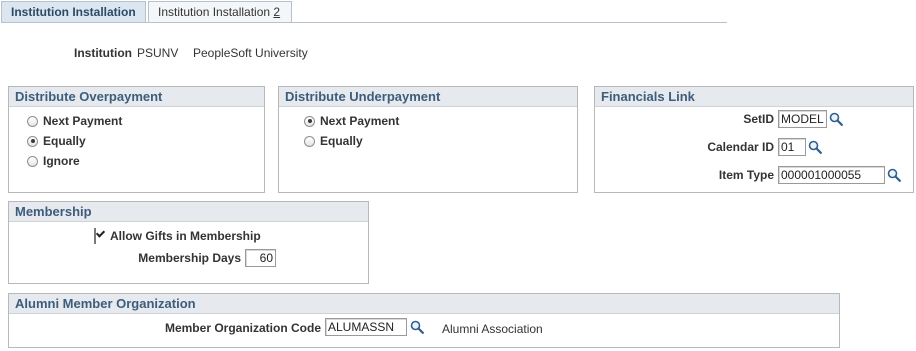  I want to click on member-organization-code-field: ALUMASSN, so click(366, 327).